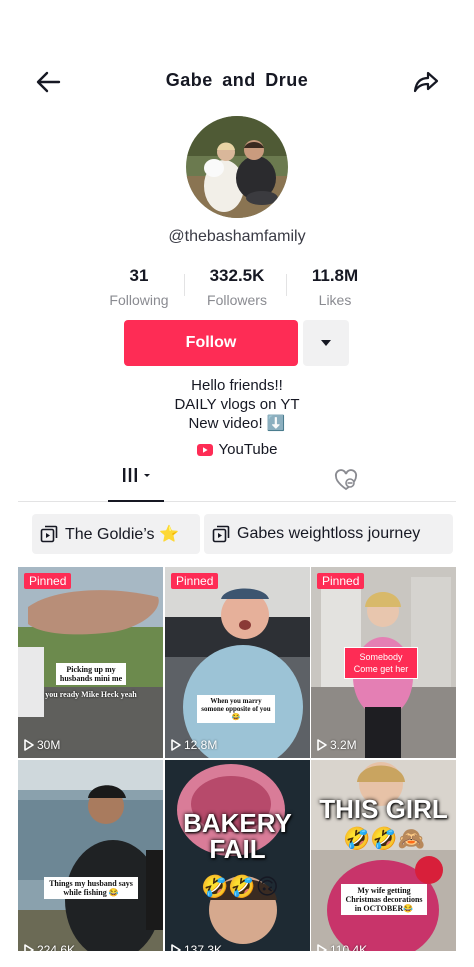 The image size is (474, 967). Describe the element at coordinates (139, 300) in the screenshot. I see `following-label: Following` at that location.